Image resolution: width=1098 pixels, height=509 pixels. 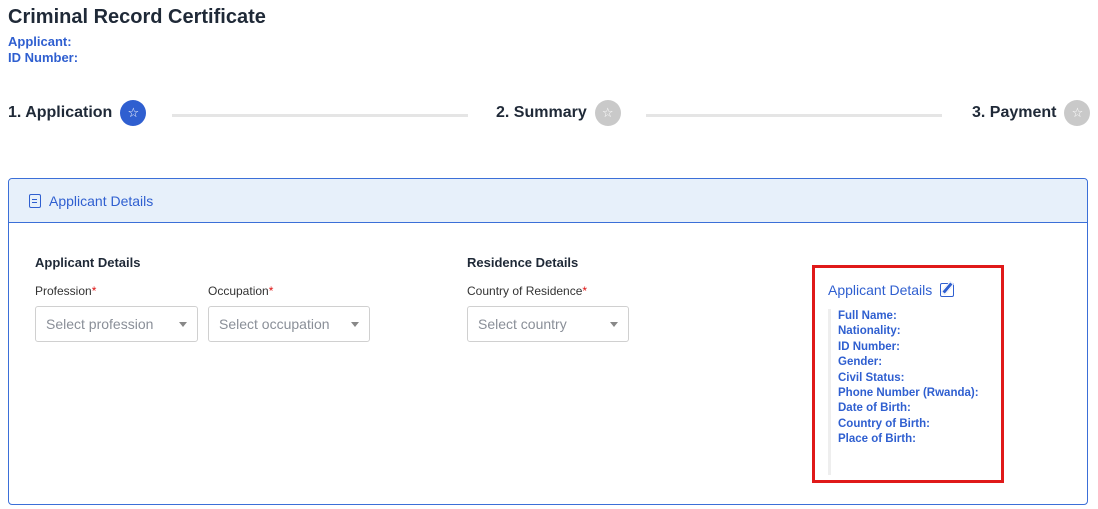 I want to click on profession-select: Select profession, so click(x=116, y=324).